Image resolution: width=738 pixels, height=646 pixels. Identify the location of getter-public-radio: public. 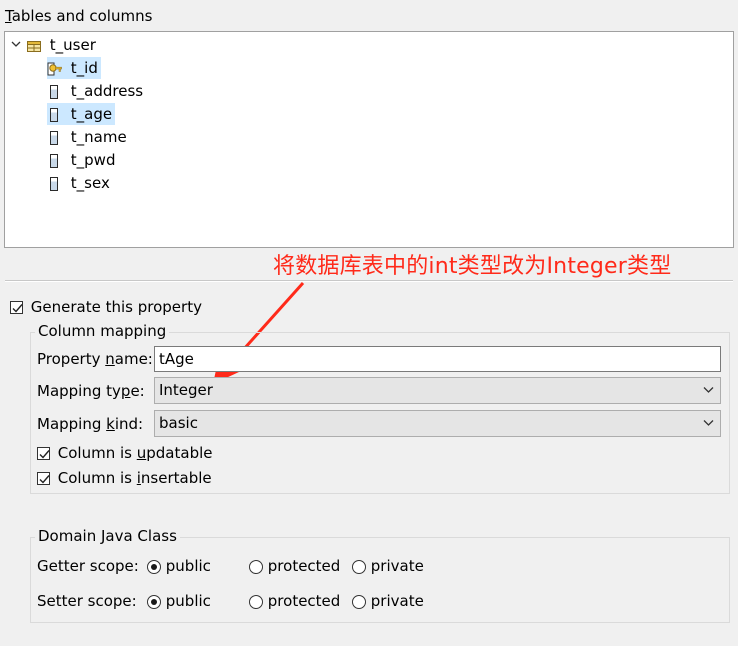
(179, 566).